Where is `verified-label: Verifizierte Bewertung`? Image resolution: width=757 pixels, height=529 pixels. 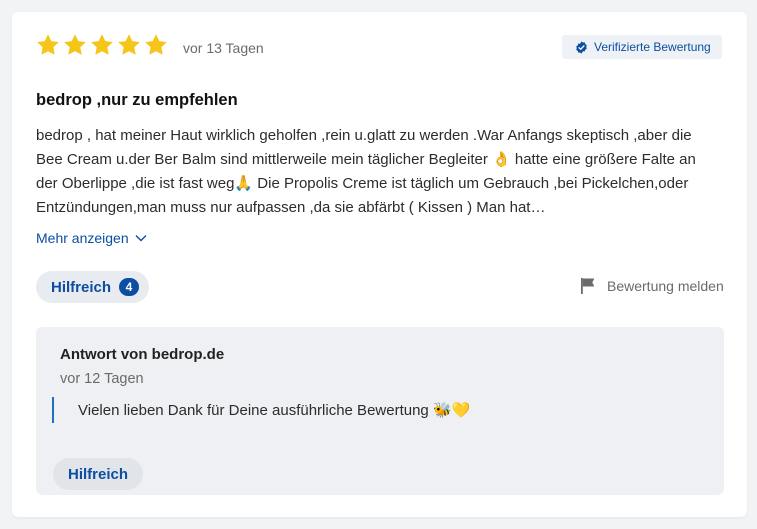 verified-label: Verifizierte Bewertung is located at coordinates (652, 47).